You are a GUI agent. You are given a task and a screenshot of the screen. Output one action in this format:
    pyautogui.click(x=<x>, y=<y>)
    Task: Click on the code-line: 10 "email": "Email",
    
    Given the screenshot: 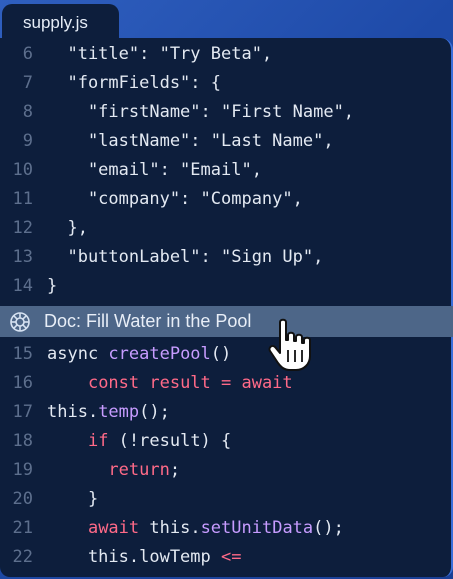 What is the action you would take?
    pyautogui.click(x=225, y=170)
    